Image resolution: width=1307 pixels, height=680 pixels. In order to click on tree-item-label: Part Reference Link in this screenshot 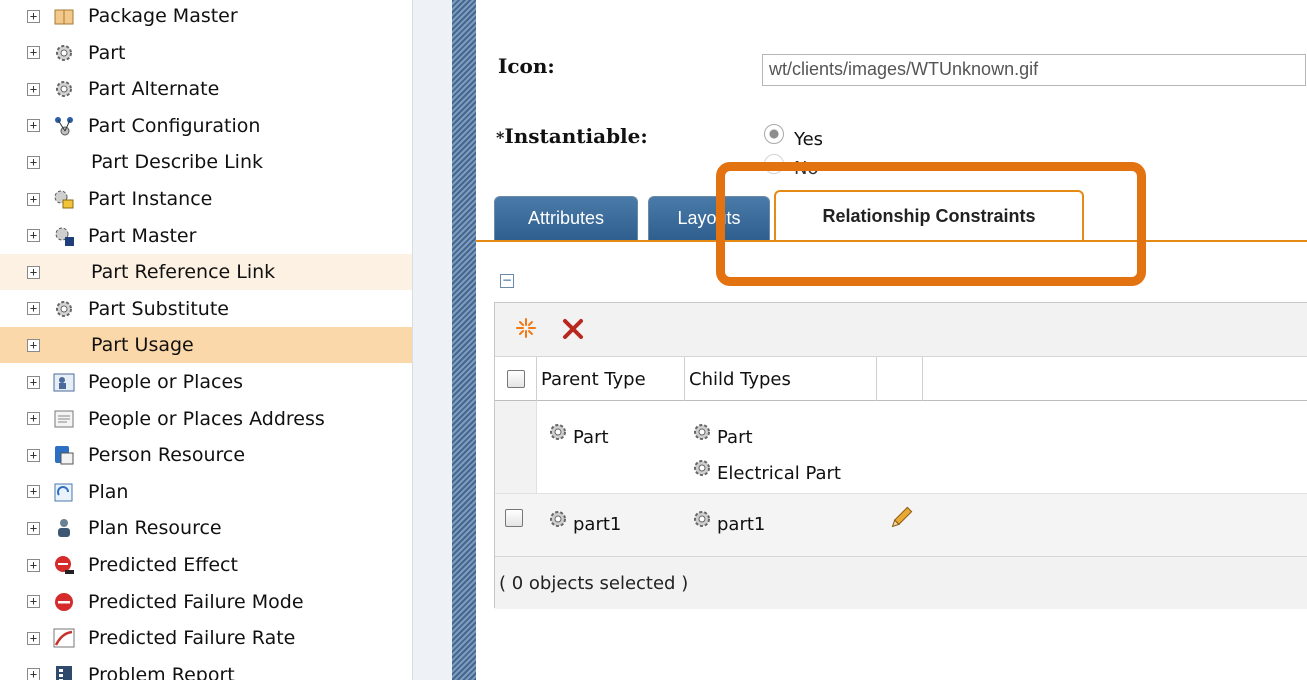, I will do `click(183, 272)`.